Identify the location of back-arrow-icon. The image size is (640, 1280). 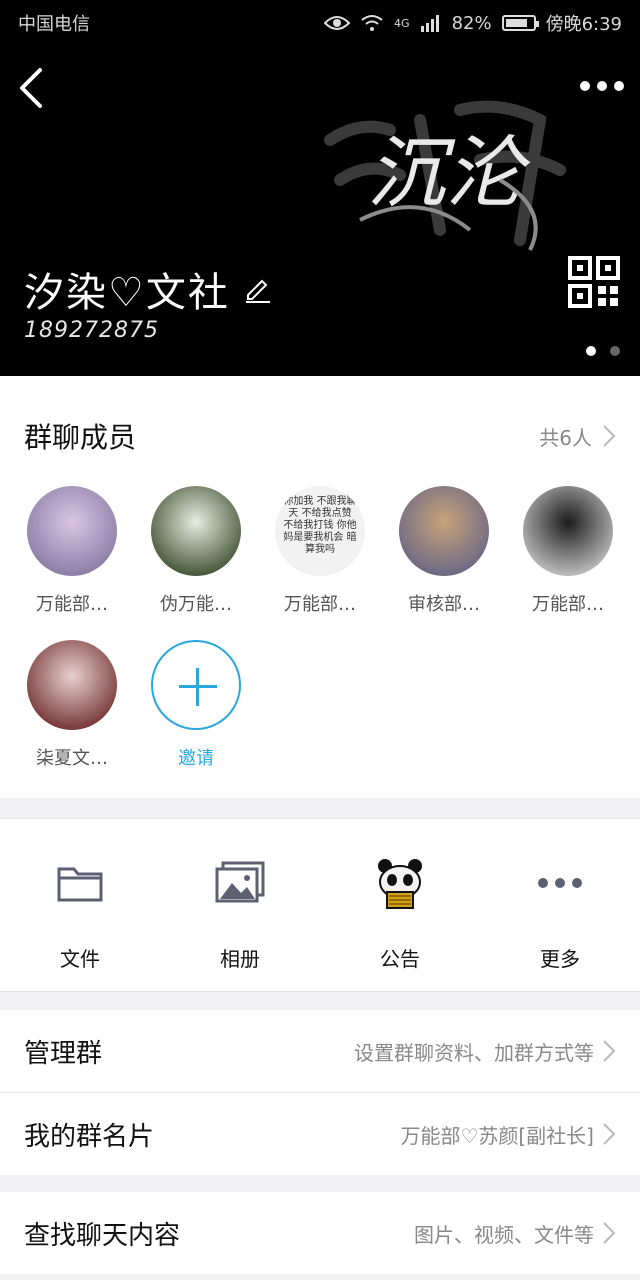
(34, 88).